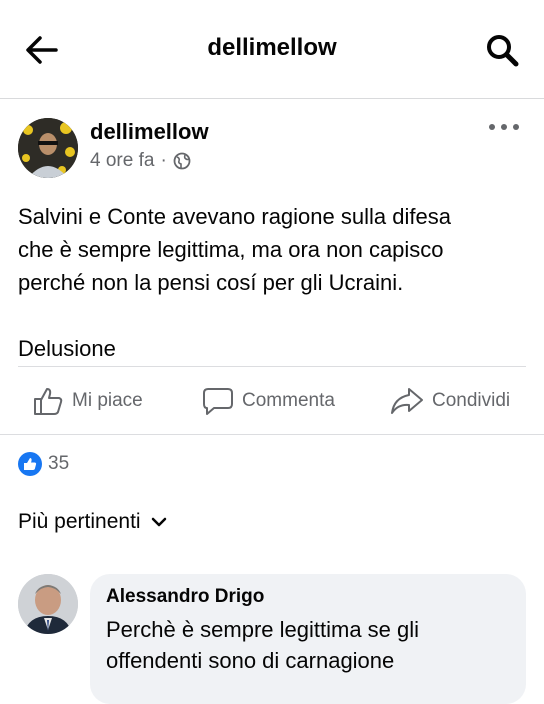  I want to click on like-reaction-icon, so click(30, 464).